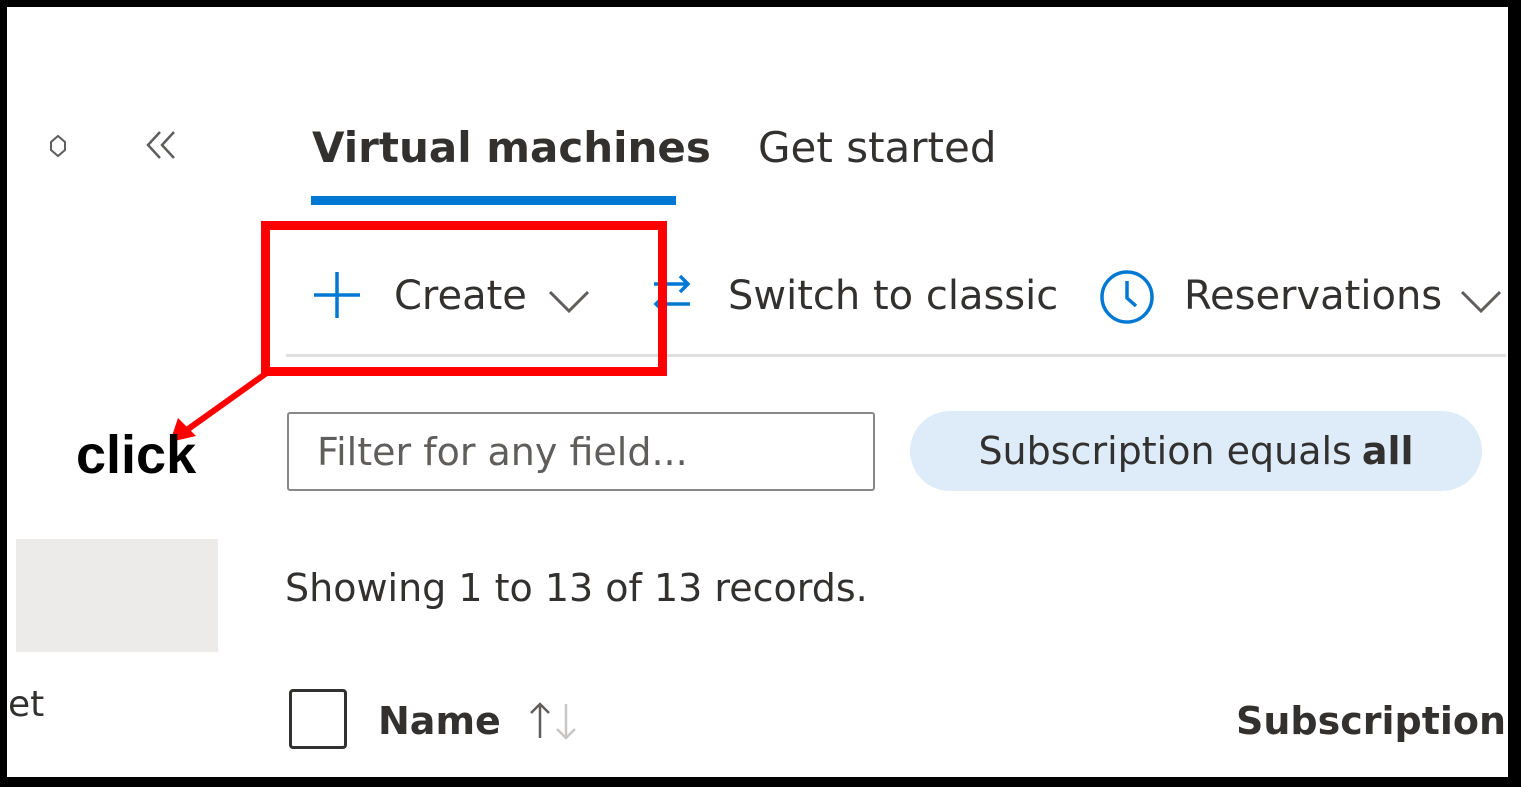 This screenshot has width=1521, height=787. What do you see at coordinates (1313, 296) in the screenshot?
I see `reservations-button: Reservations` at bounding box center [1313, 296].